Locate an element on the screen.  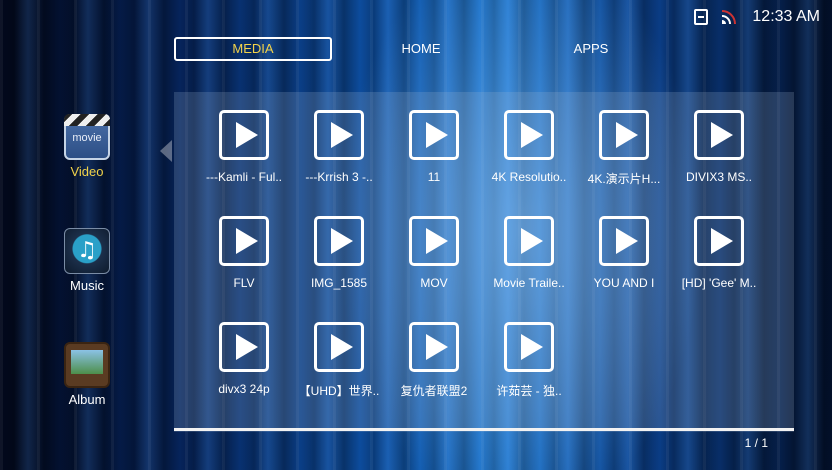
page-indicator: 1 / 1 is located at coordinates (756, 443).